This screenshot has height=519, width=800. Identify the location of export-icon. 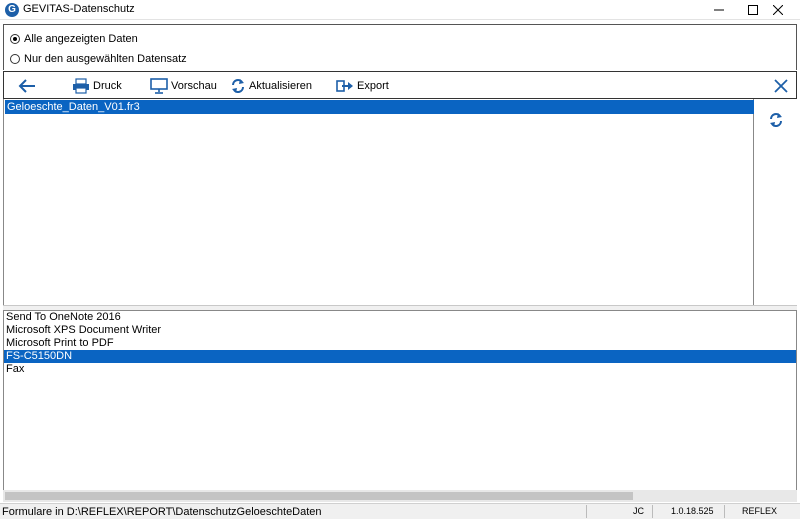
(345, 86).